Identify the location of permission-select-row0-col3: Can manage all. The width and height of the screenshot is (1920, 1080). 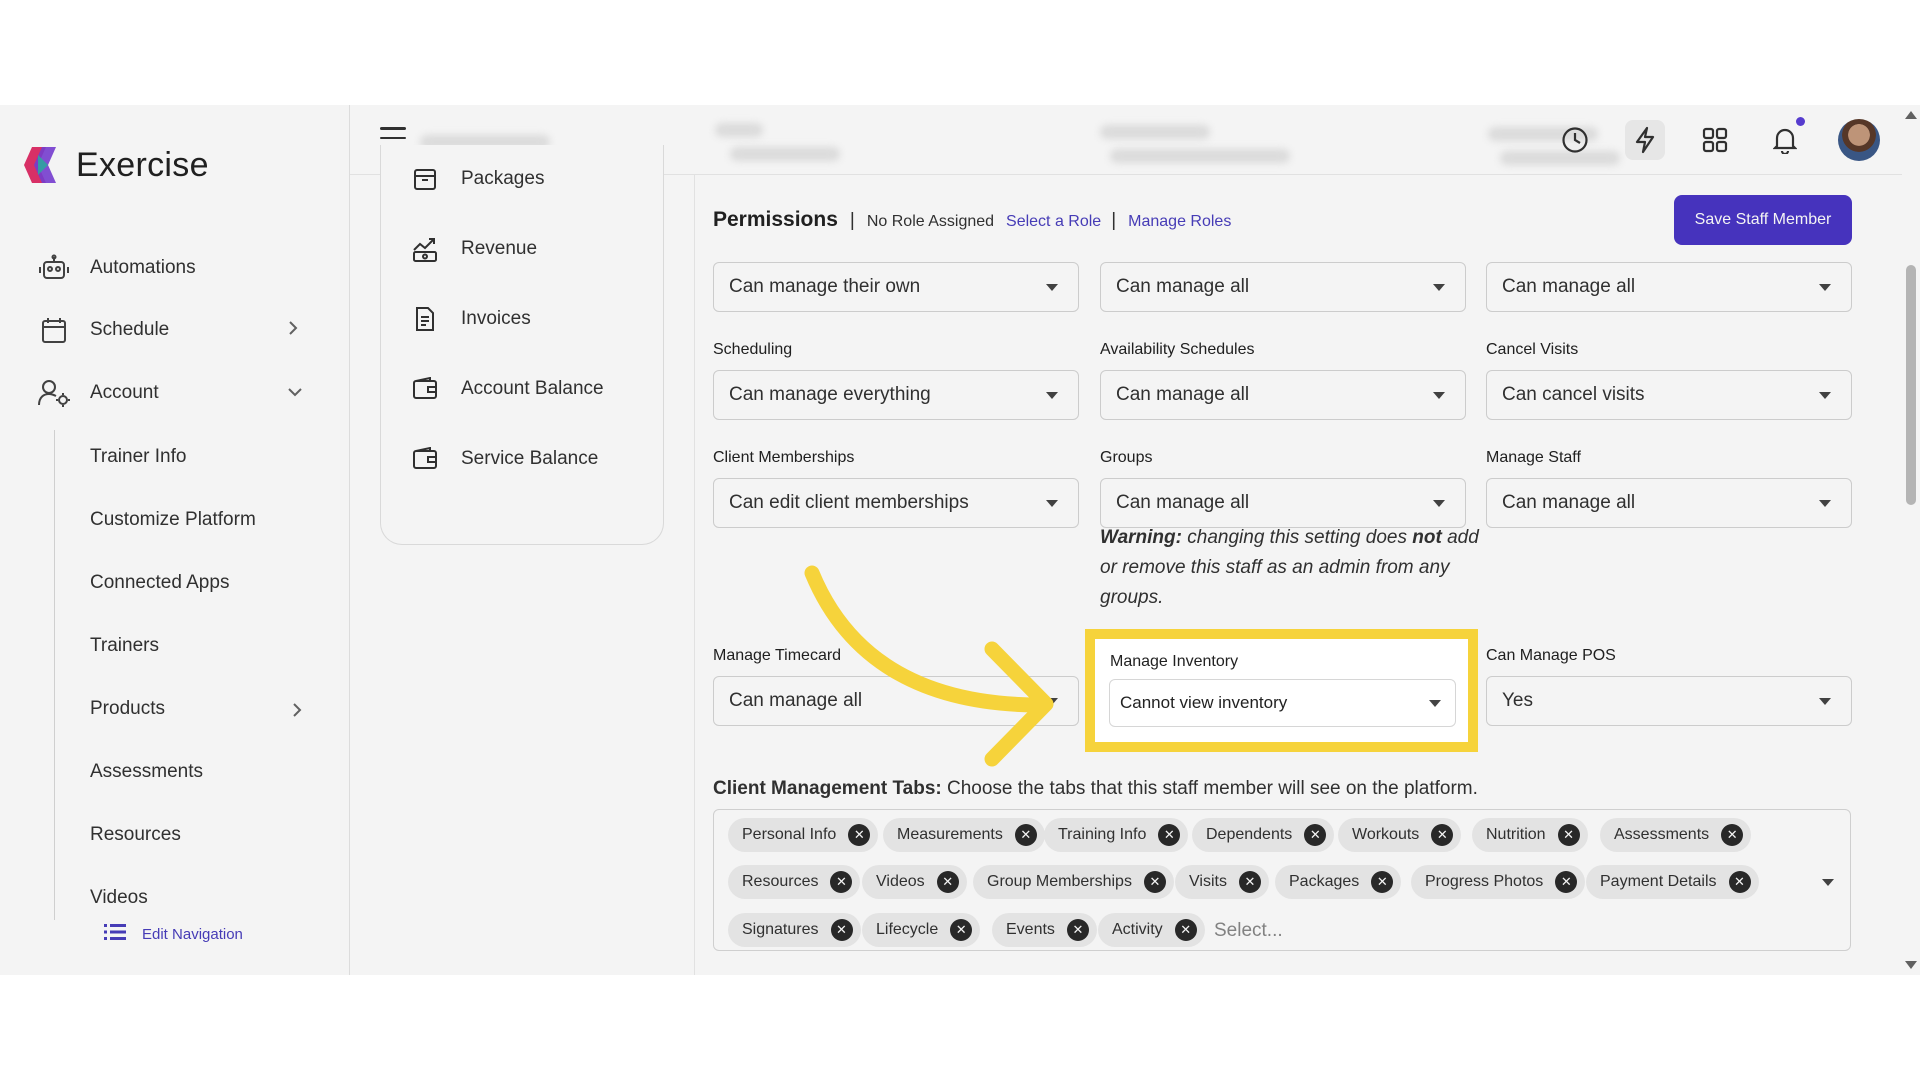
(1669, 287).